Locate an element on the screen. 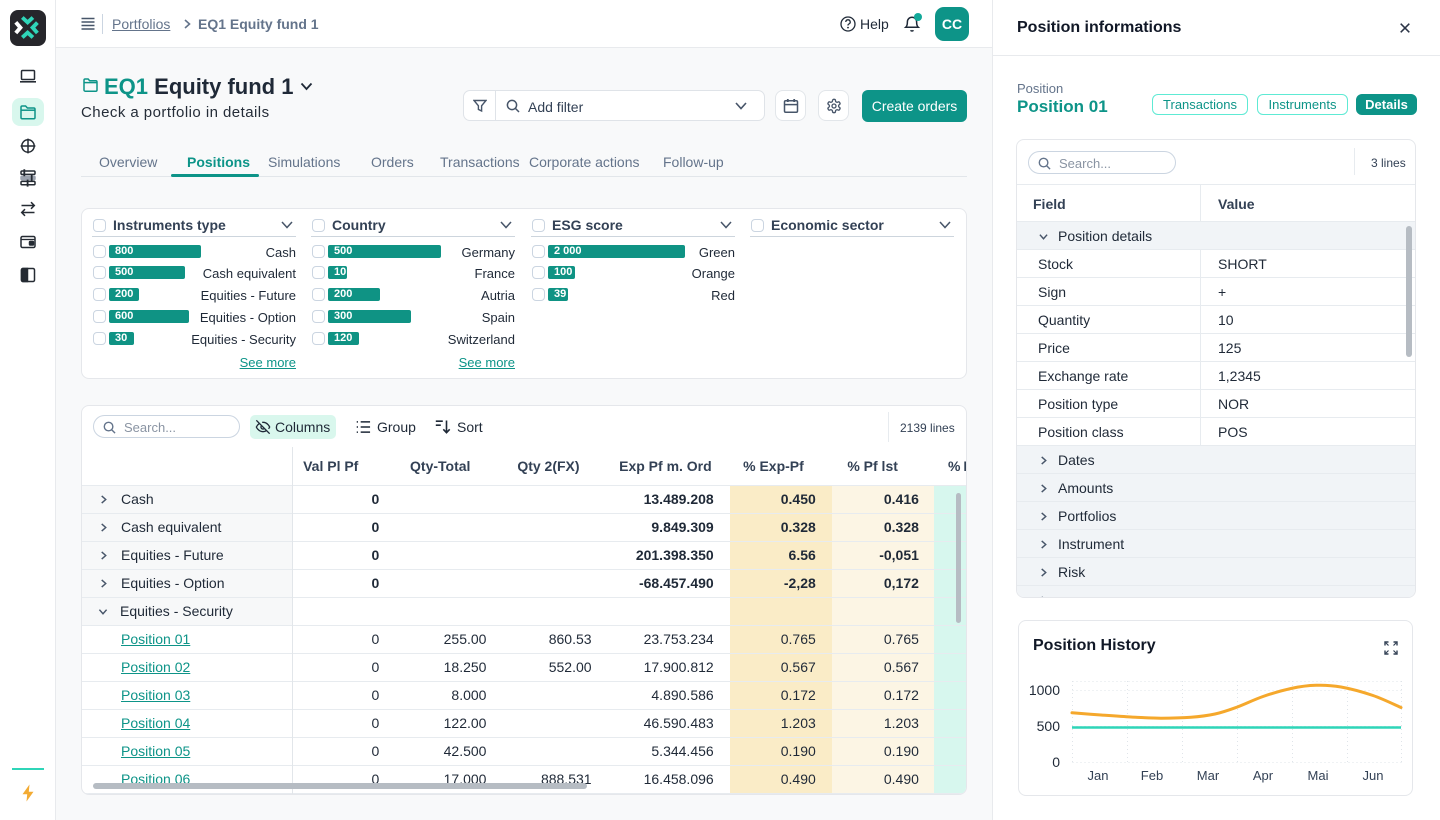  svg-text: Mar is located at coordinates (1208, 775).